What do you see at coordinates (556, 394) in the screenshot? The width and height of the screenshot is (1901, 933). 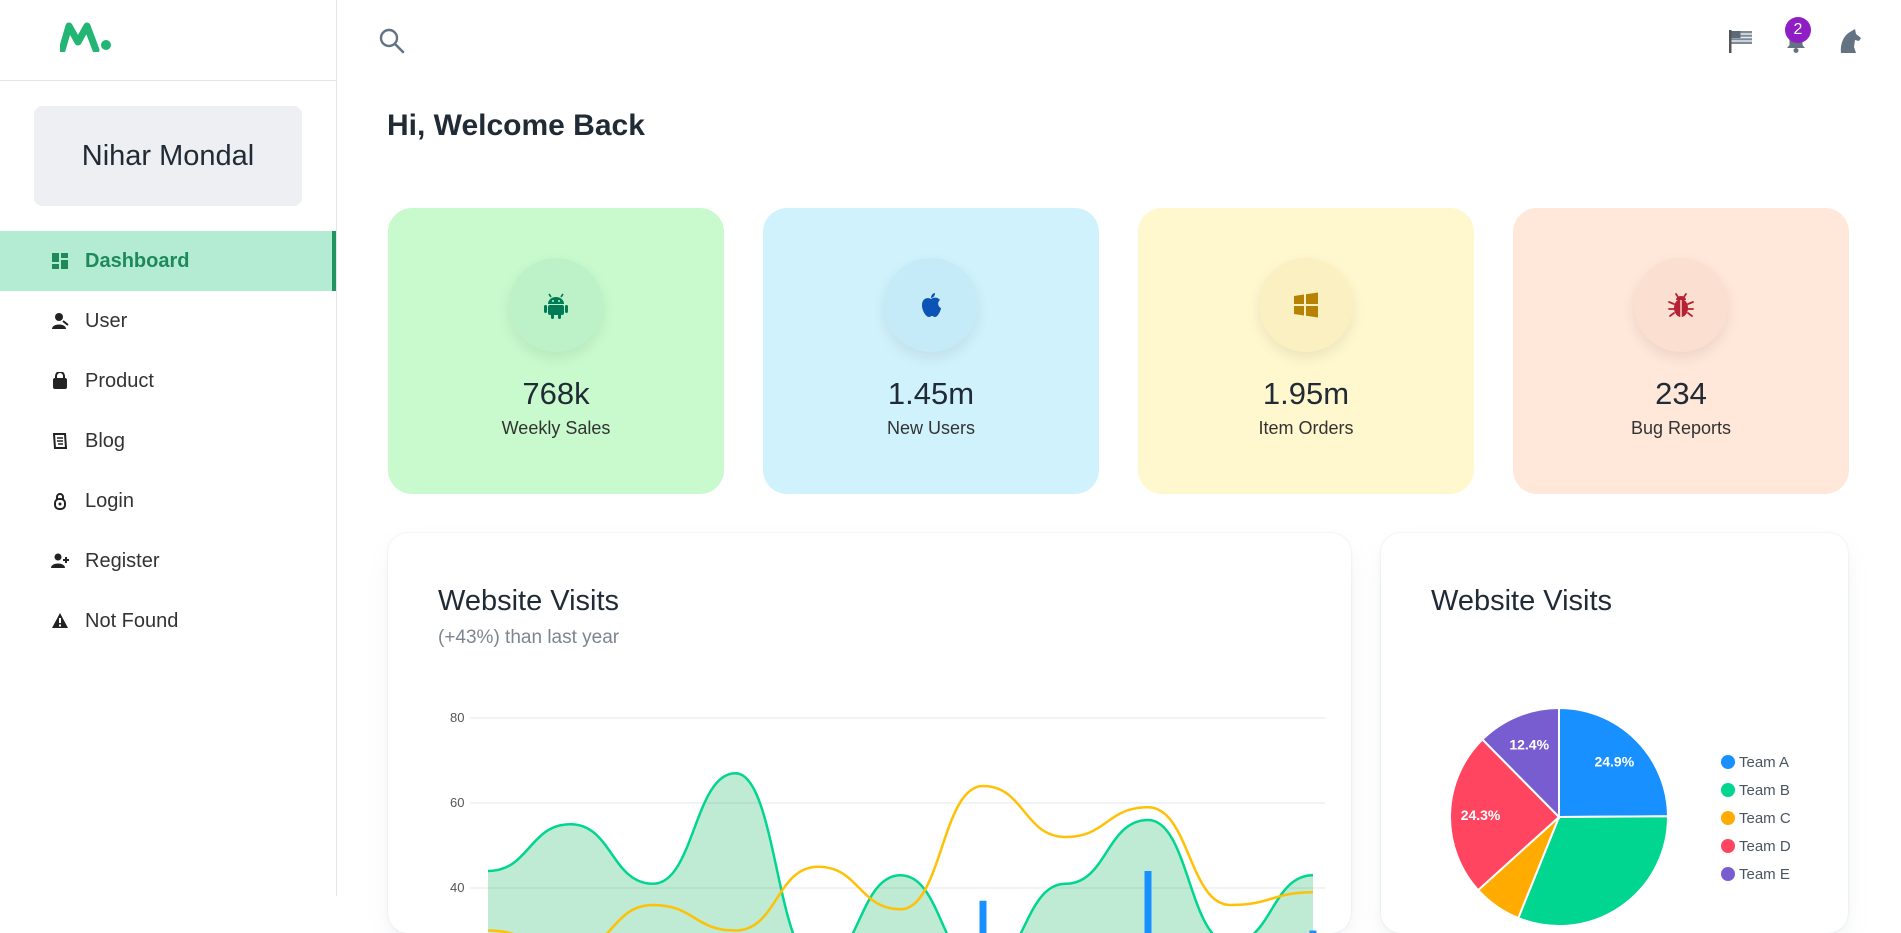 I see `stat-value: 768k` at bounding box center [556, 394].